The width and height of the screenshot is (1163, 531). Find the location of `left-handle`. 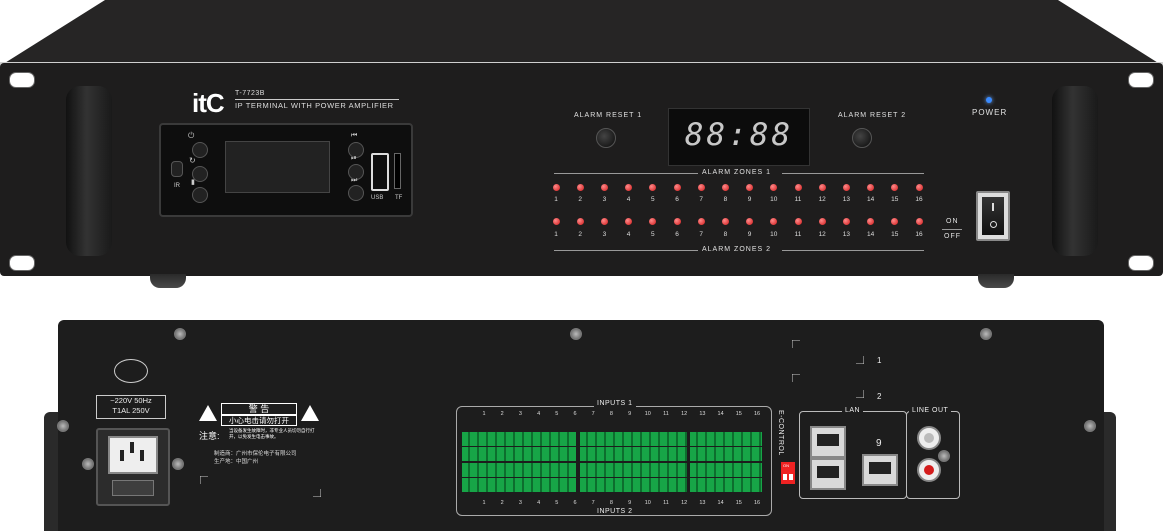

left-handle is located at coordinates (89, 171).